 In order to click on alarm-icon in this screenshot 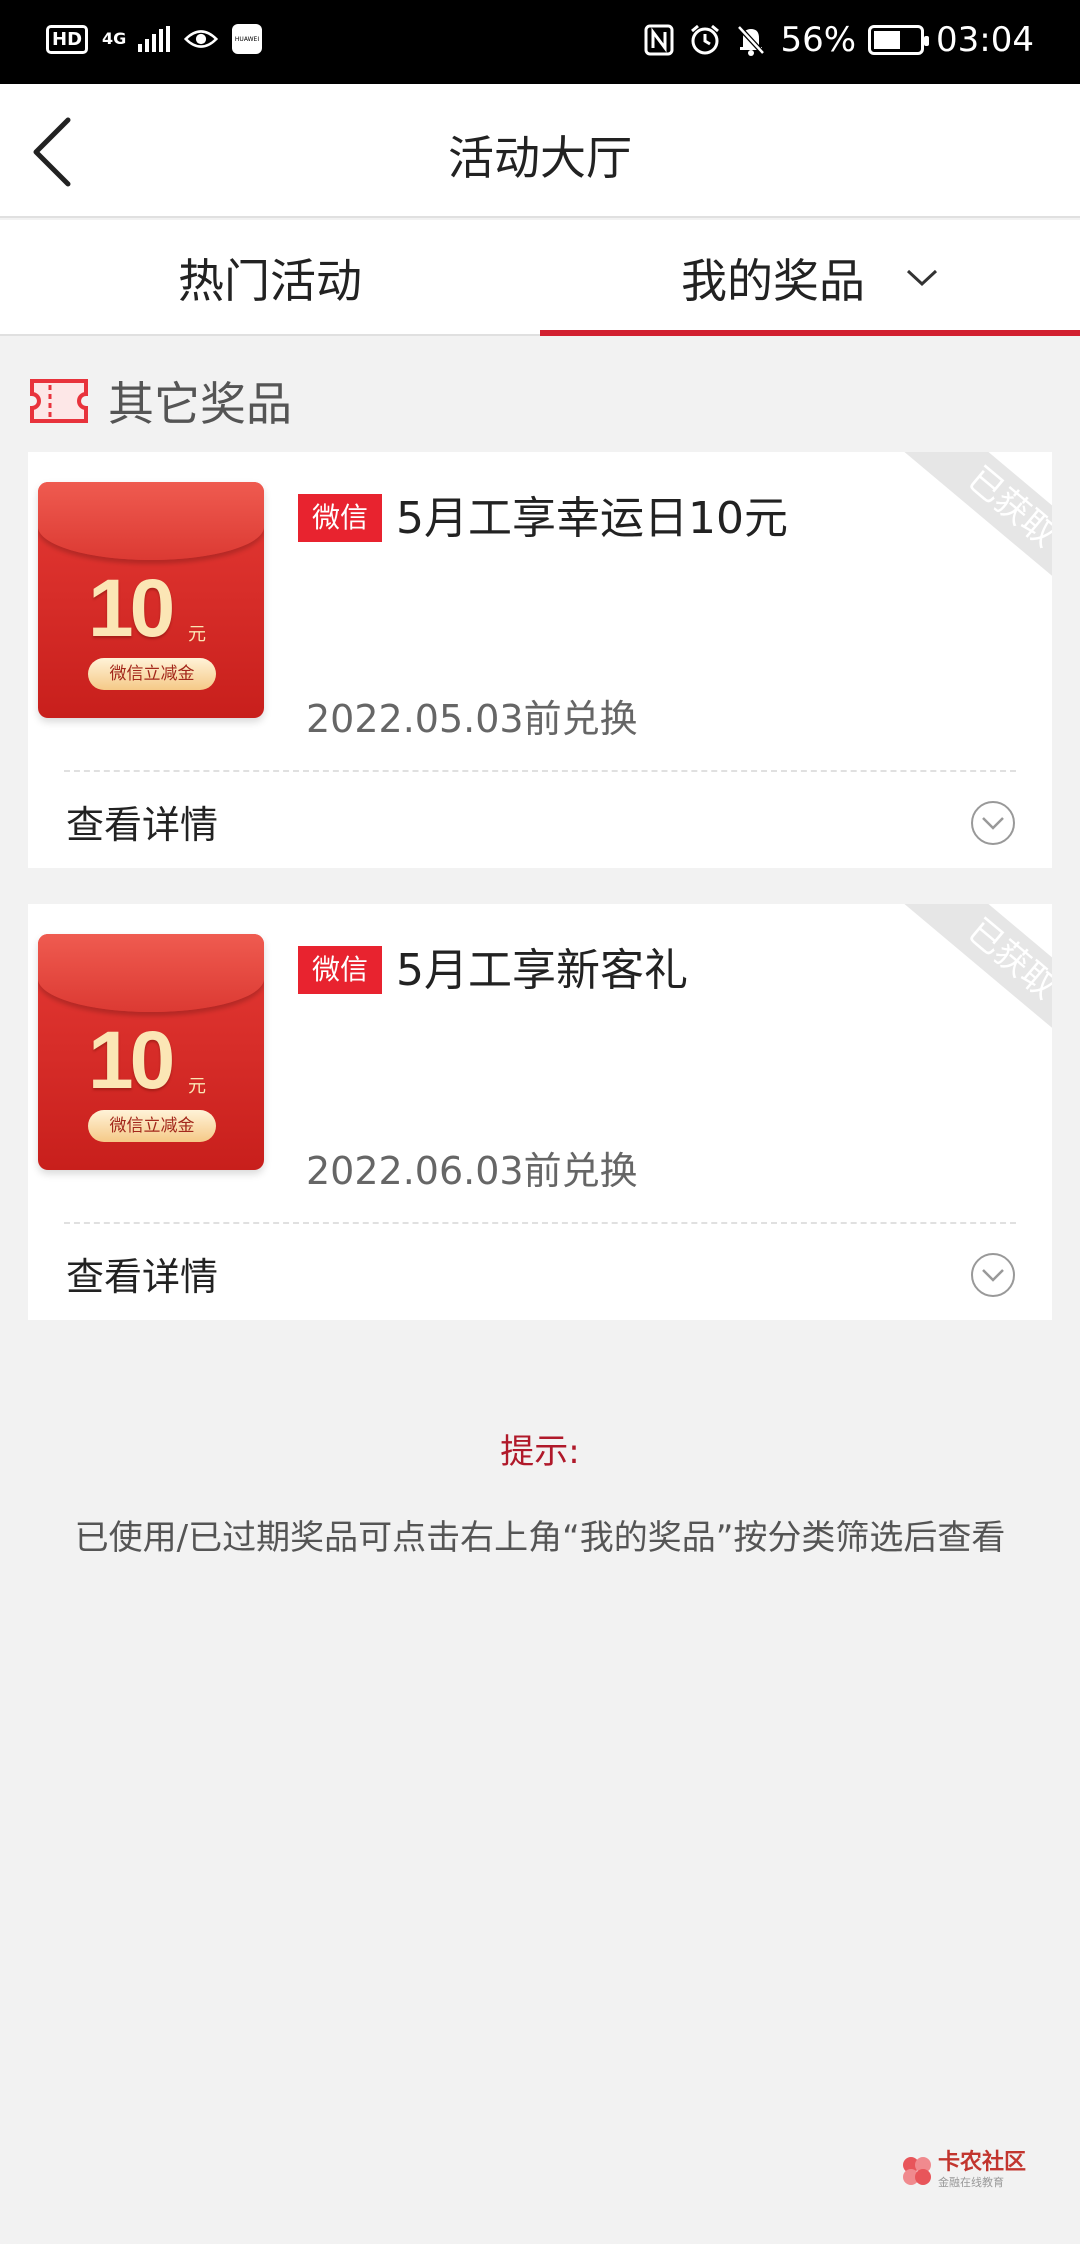, I will do `click(705, 40)`.